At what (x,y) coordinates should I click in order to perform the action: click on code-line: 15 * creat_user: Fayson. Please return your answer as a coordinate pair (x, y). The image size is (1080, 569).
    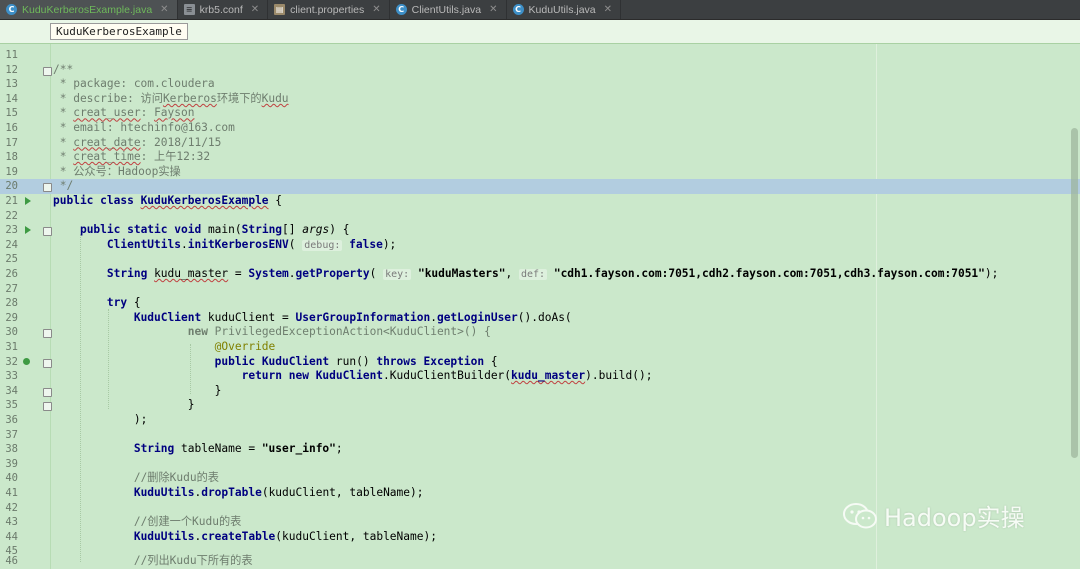
    Looking at the image, I should click on (540, 113).